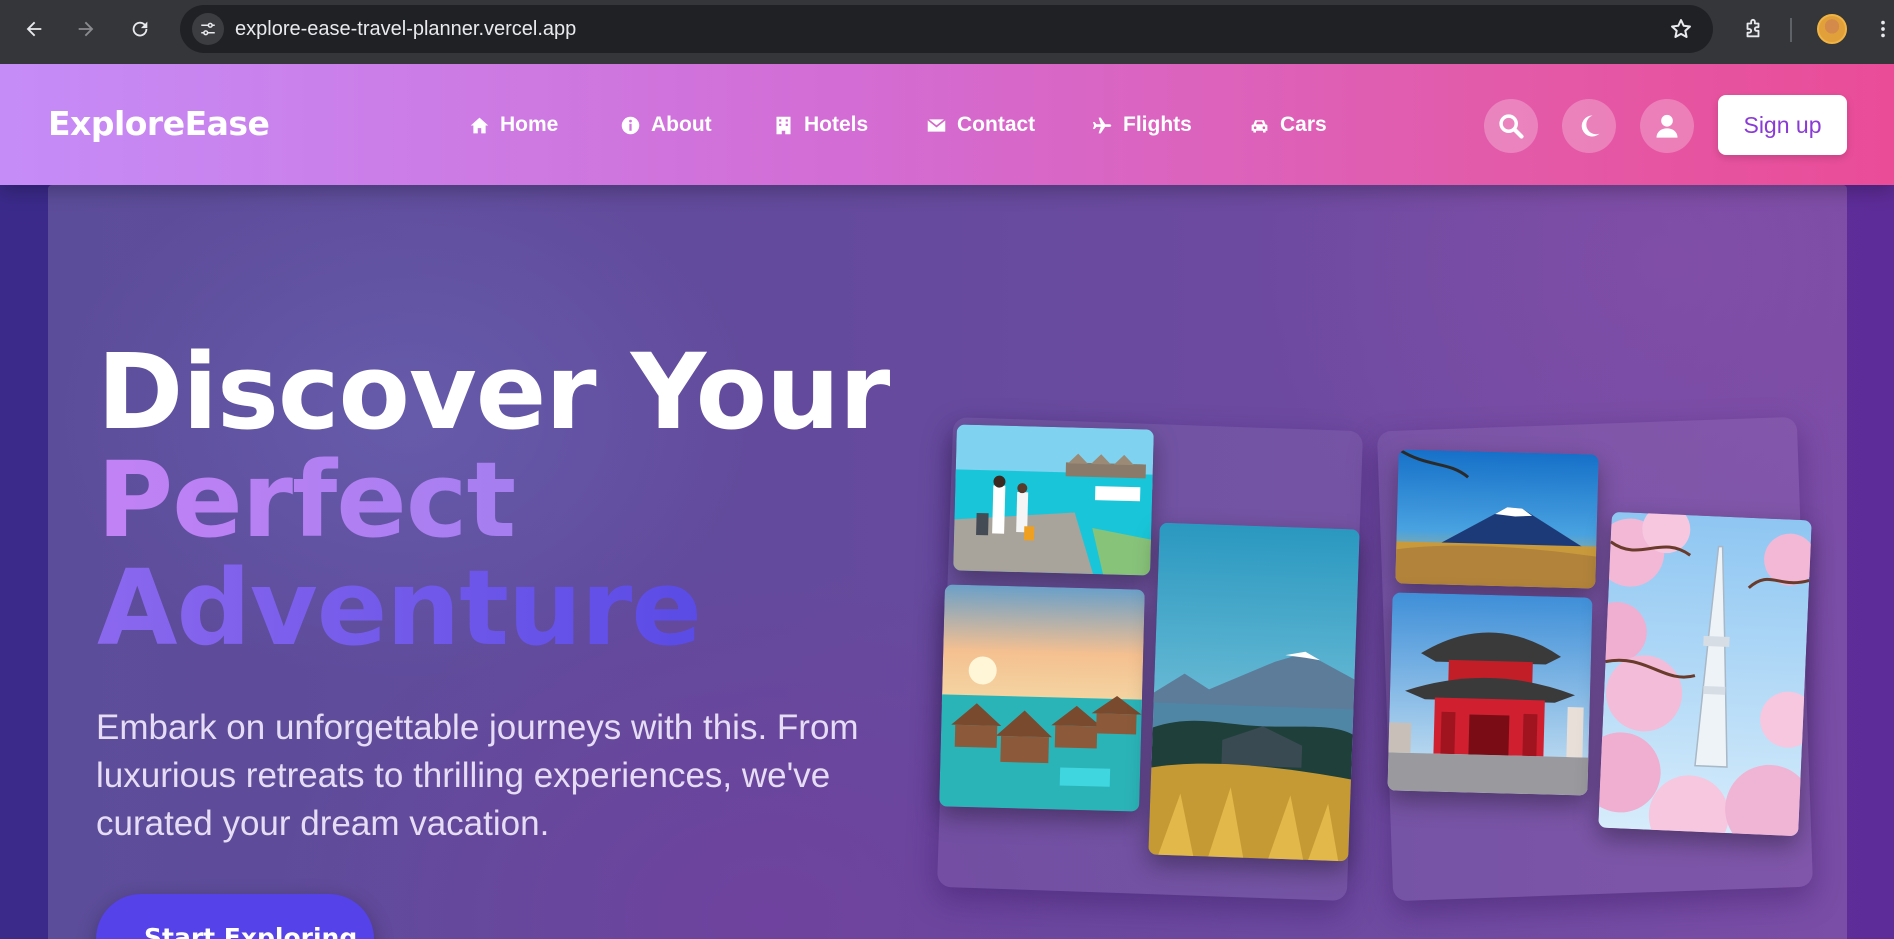  I want to click on puzzle-icon, so click(1753, 28).